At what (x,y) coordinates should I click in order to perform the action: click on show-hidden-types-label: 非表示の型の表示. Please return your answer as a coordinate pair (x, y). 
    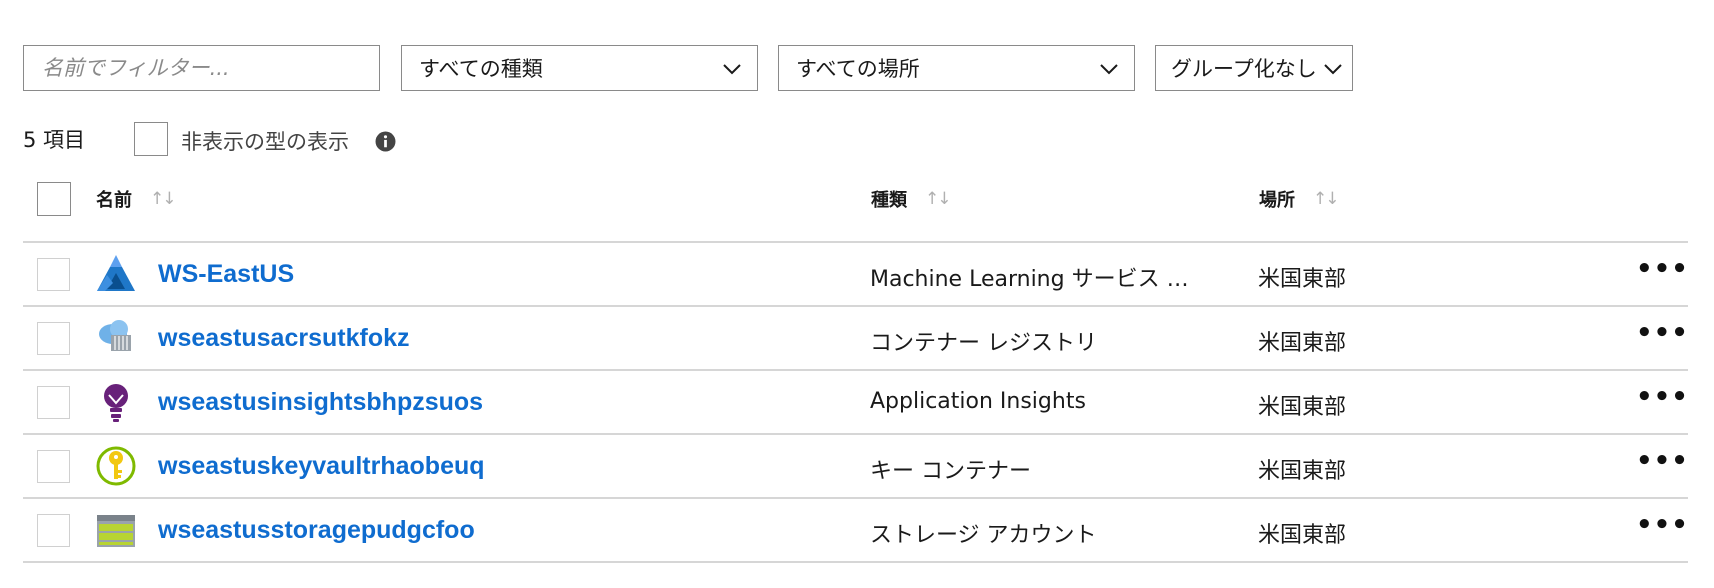
    Looking at the image, I should click on (265, 142).